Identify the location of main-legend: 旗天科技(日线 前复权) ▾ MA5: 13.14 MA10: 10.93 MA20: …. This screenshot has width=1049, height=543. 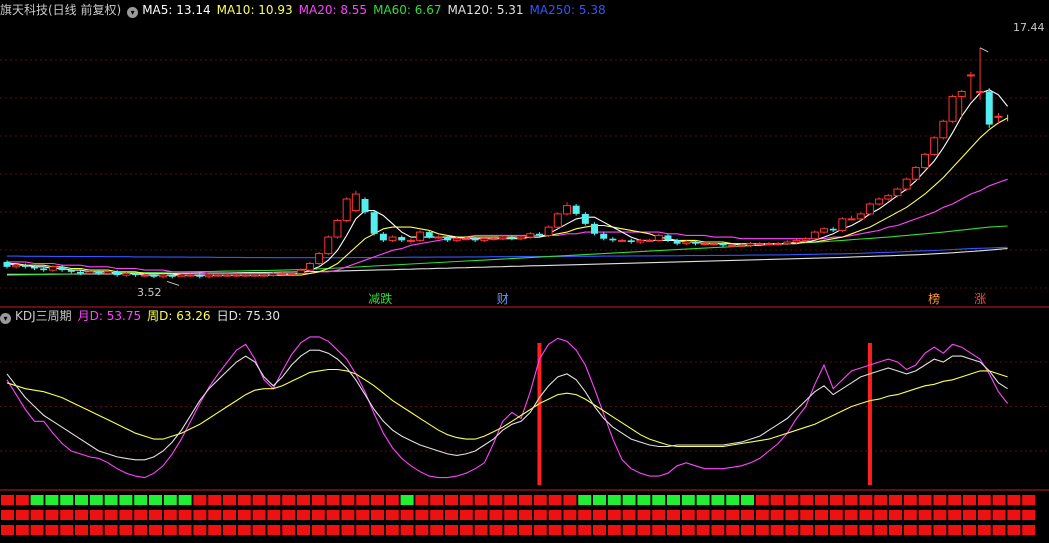
(306, 10).